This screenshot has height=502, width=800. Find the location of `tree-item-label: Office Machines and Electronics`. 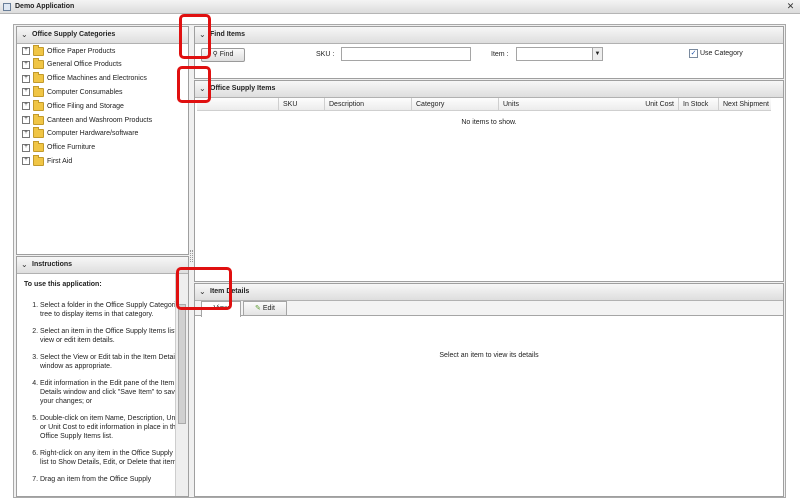

tree-item-label: Office Machines and Electronics is located at coordinates (97, 79).